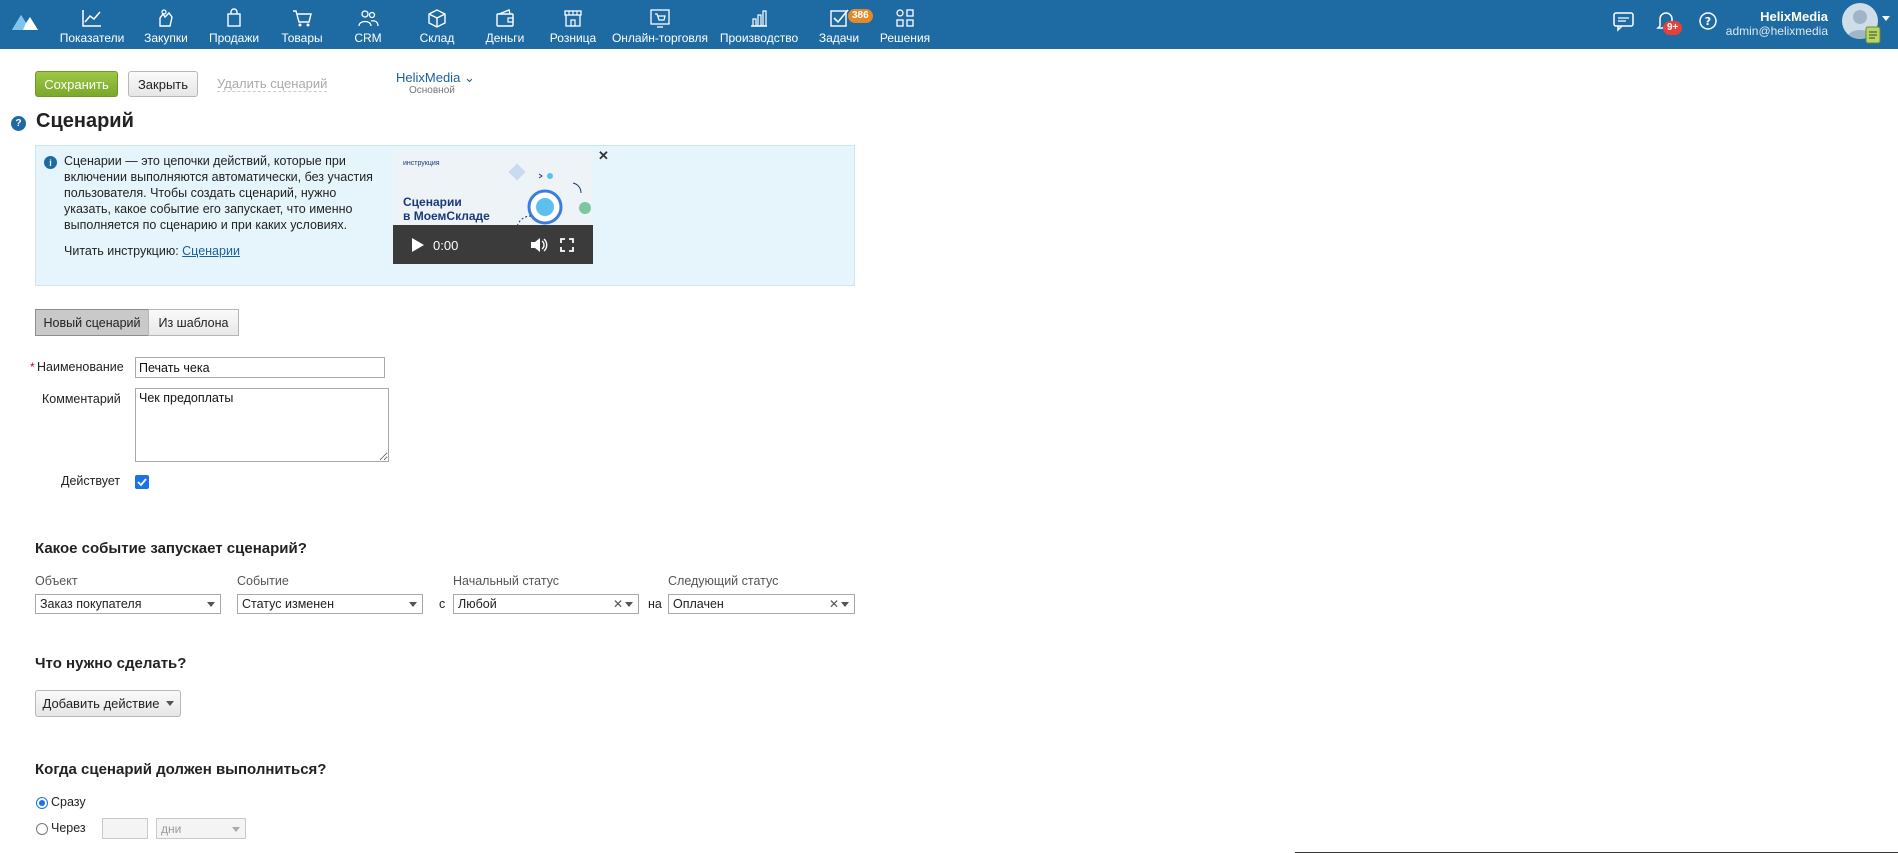 The width and height of the screenshot is (1898, 853). Describe the element at coordinates (506, 581) in the screenshot. I see `start-status-label: Начальный статус` at that location.